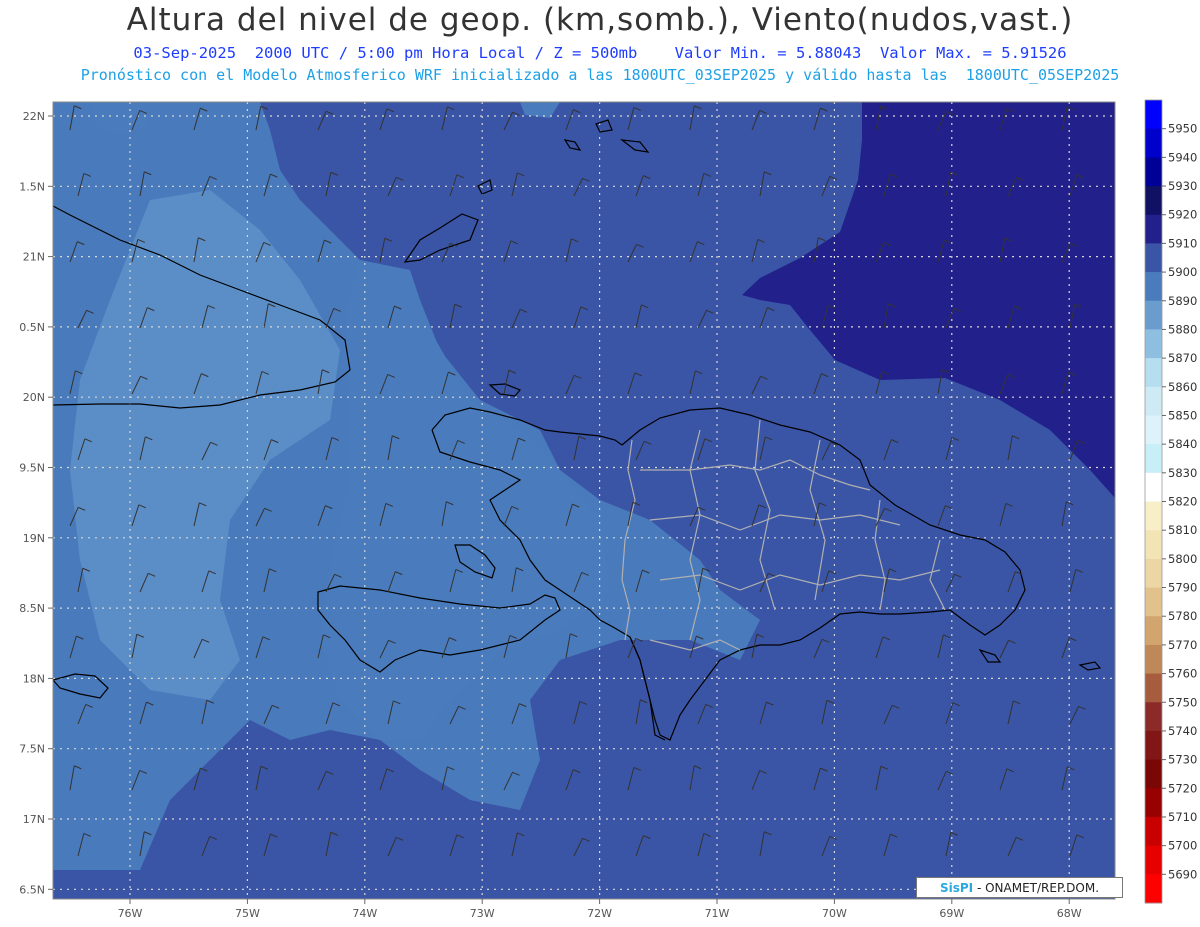 The height and width of the screenshot is (927, 1200). Describe the element at coordinates (1182, 874) in the screenshot. I see `colorbar-label: 5690` at that location.